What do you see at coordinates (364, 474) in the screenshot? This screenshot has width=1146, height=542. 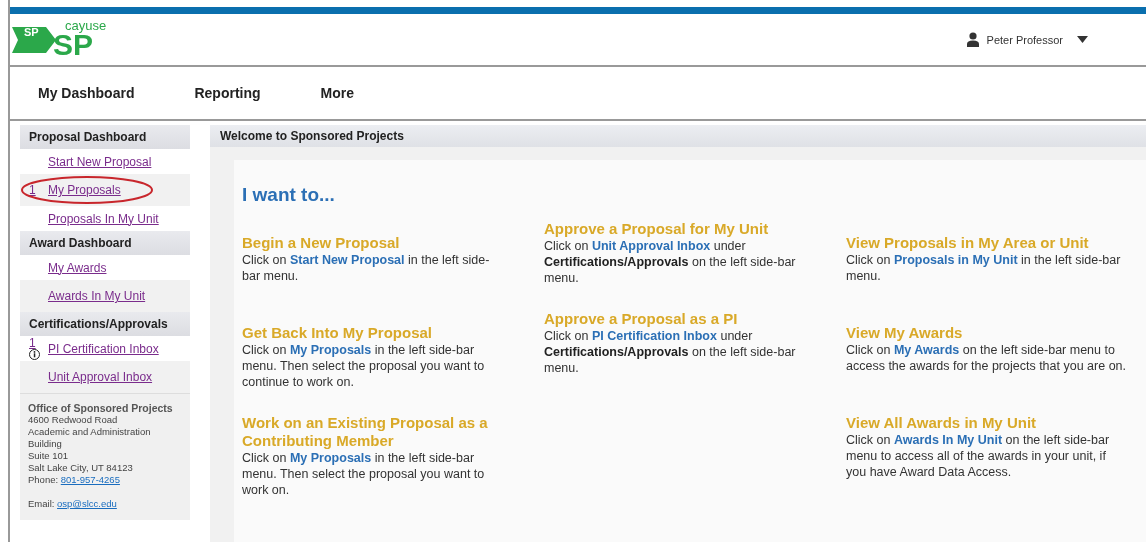 I see `task-description: Click on My Proposals in the left side-bar menu. Then select the proposal you want to work on.` at bounding box center [364, 474].